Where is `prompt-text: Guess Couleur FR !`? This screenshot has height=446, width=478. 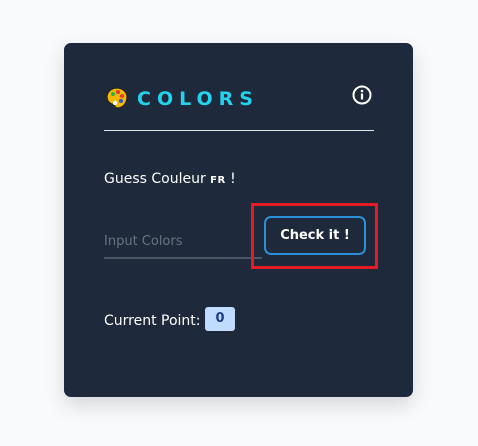 prompt-text: Guess Couleur FR ! is located at coordinates (170, 180).